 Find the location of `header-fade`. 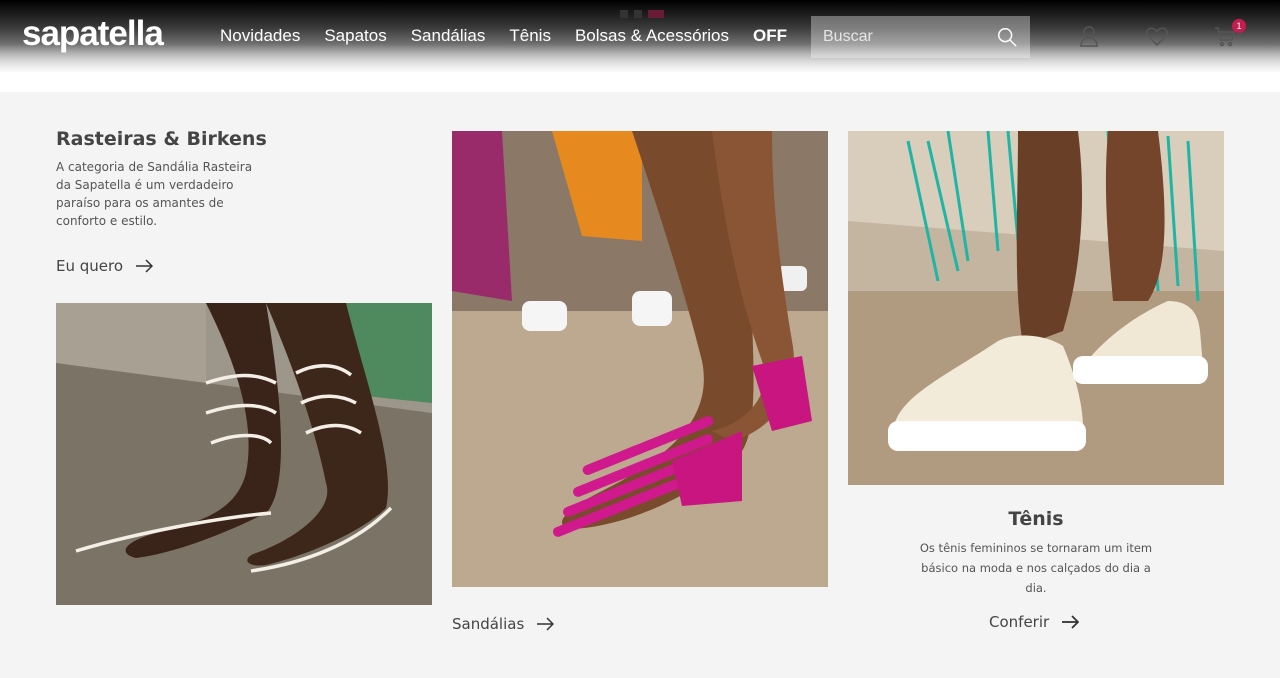

header-fade is located at coordinates (640, 59).